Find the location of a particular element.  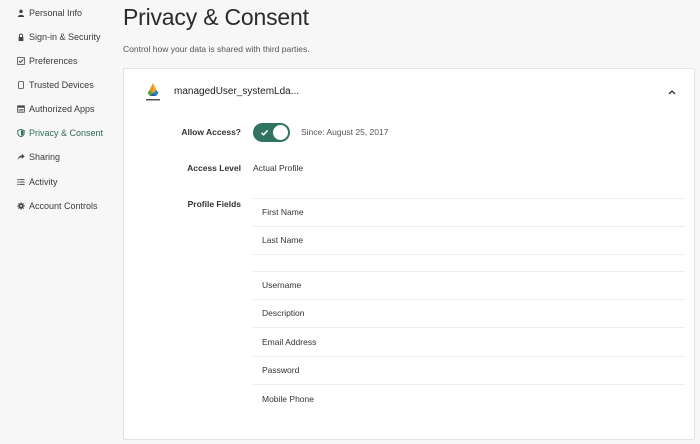

person-icon is located at coordinates (21, 13).